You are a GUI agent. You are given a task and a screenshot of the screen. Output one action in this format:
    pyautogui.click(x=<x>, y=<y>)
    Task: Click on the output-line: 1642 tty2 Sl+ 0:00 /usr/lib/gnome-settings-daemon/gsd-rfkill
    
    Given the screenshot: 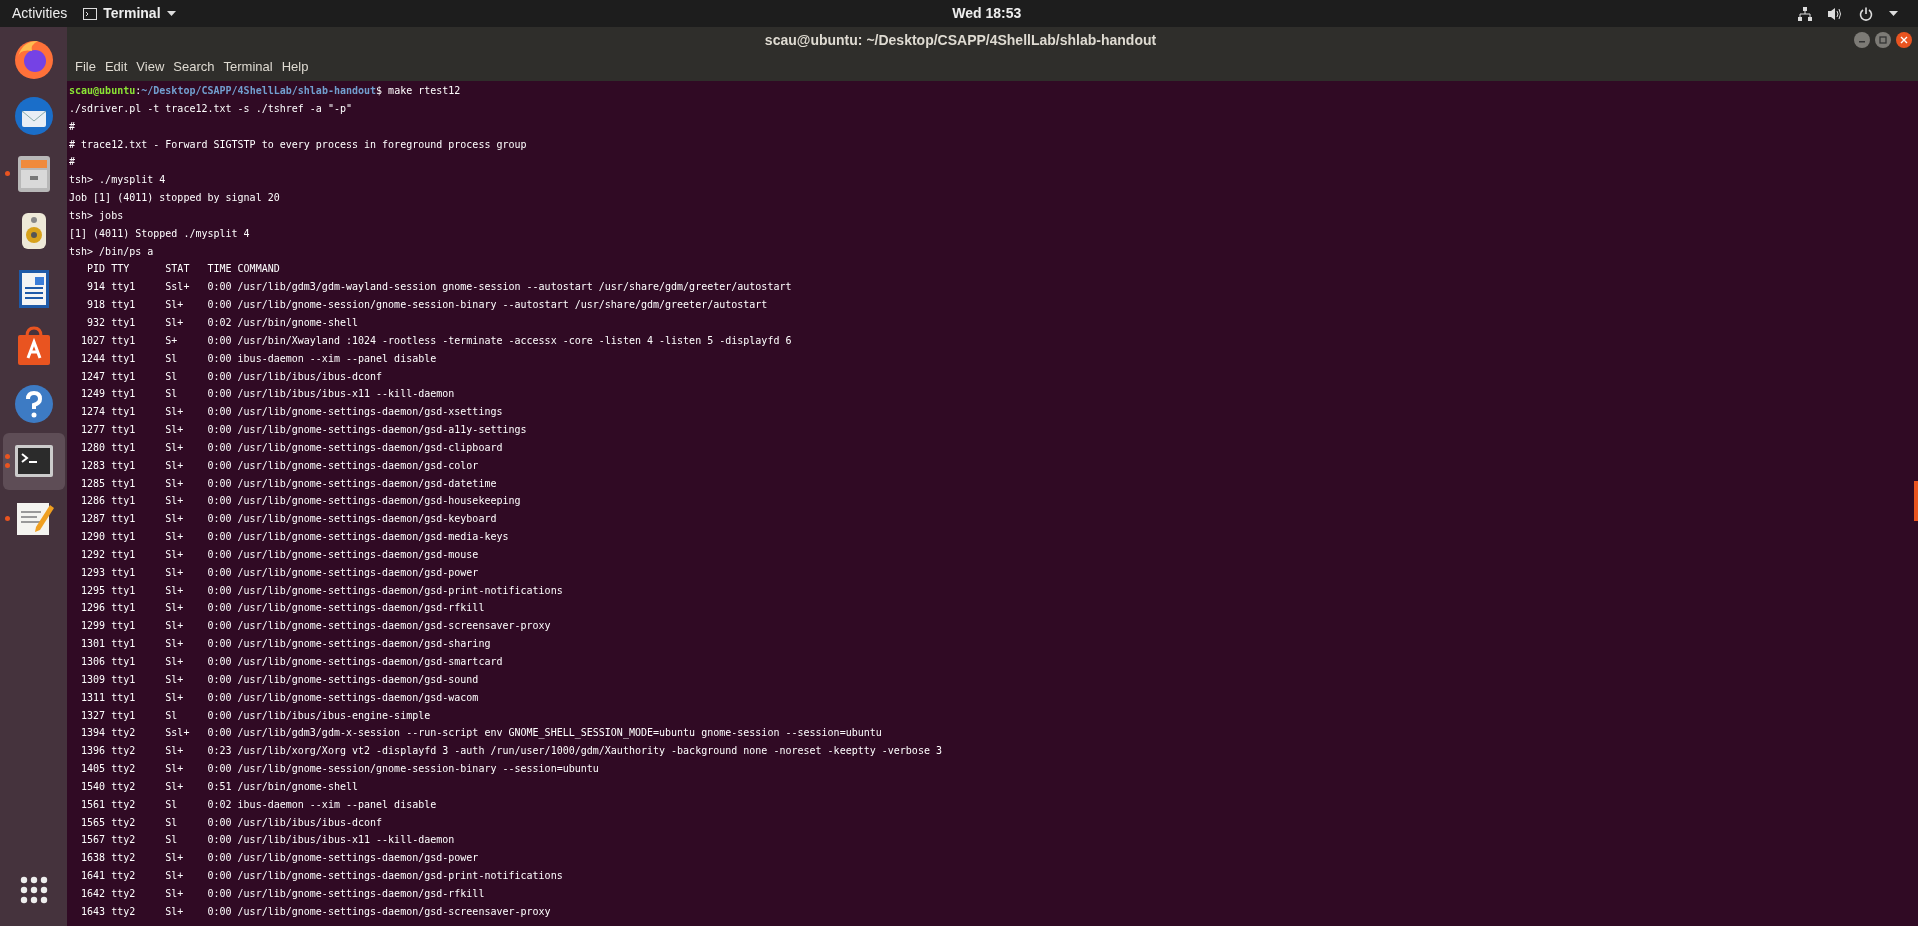 What is the action you would take?
    pyautogui.click(x=283, y=893)
    